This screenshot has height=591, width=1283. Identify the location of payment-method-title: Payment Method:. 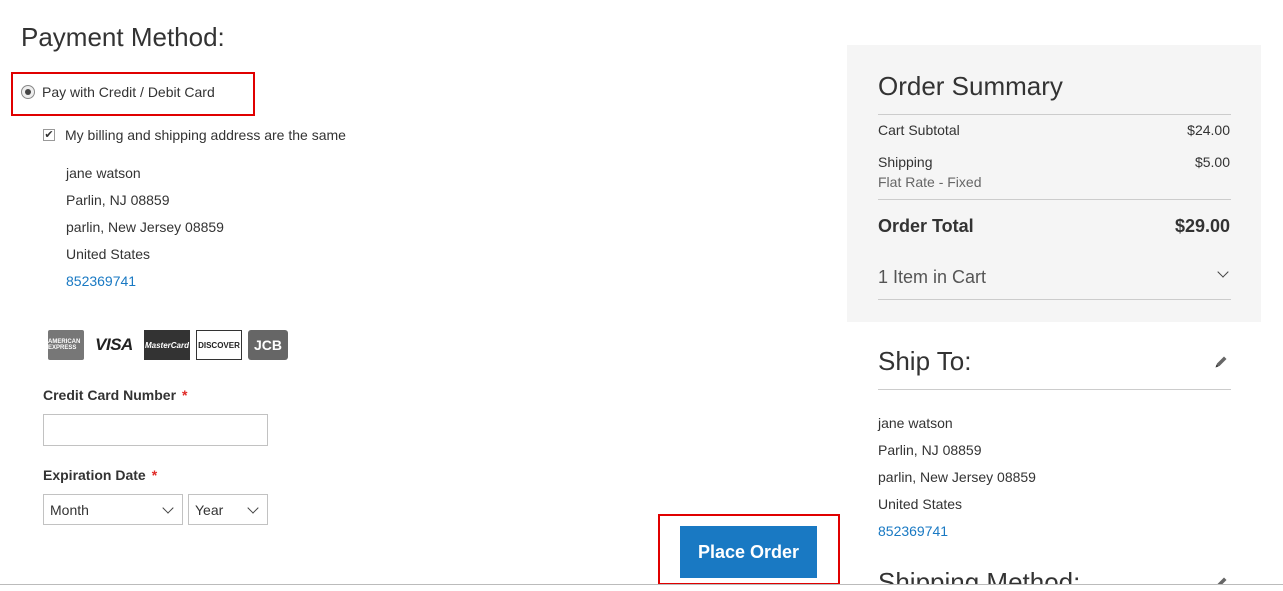
(123, 37).